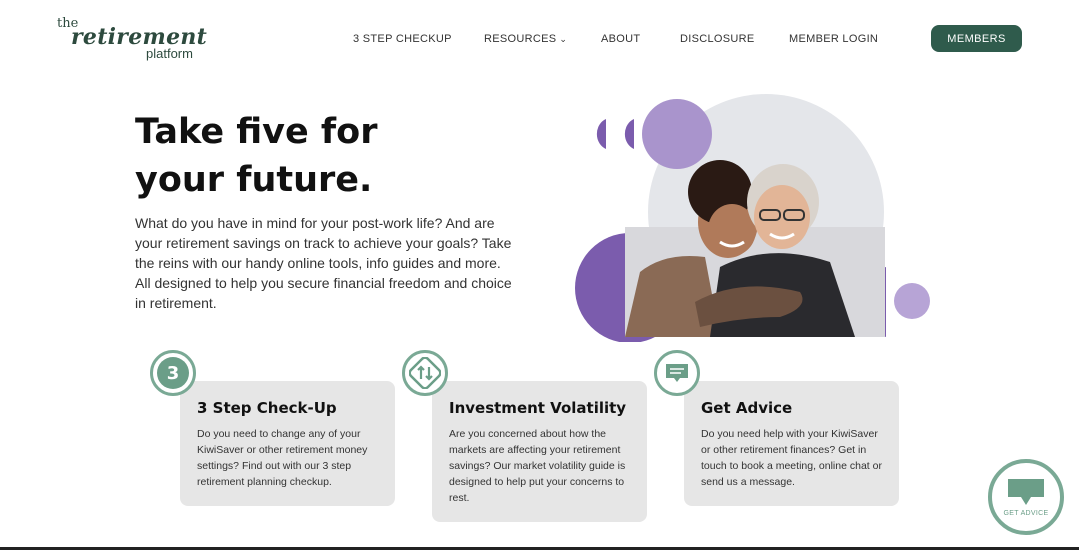 The width and height of the screenshot is (1079, 550). What do you see at coordinates (833, 39) in the screenshot?
I see `nav-member-login: MEMBER LOGIN` at bounding box center [833, 39].